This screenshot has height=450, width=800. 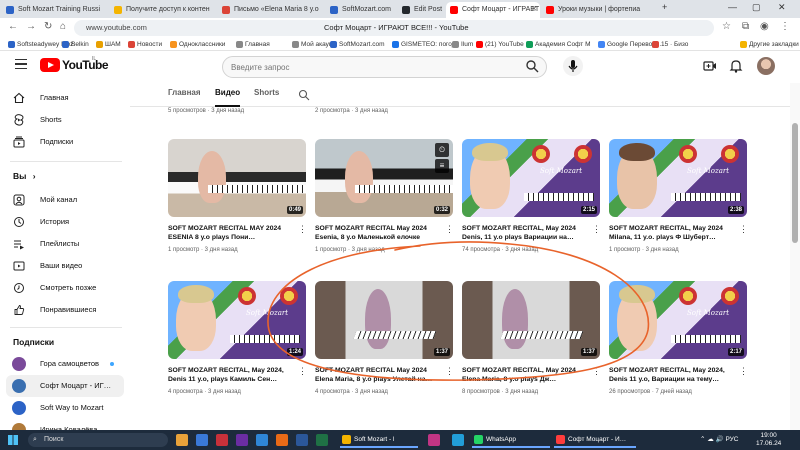 I want to click on bookmark-item: 15 · Бизо, so click(x=670, y=44).